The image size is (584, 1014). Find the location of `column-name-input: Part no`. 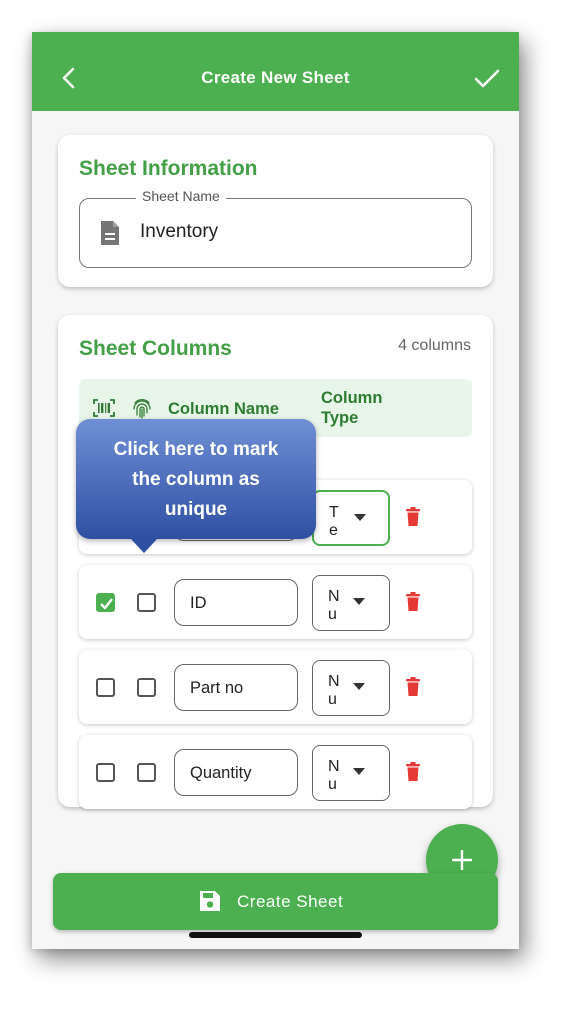

column-name-input: Part no is located at coordinates (236, 687).